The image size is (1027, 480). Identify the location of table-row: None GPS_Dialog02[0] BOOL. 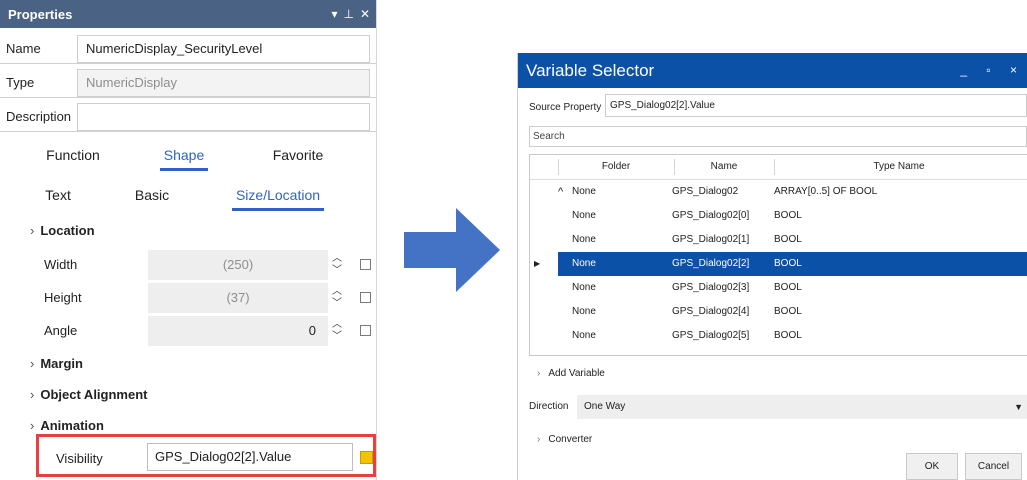
(778, 216).